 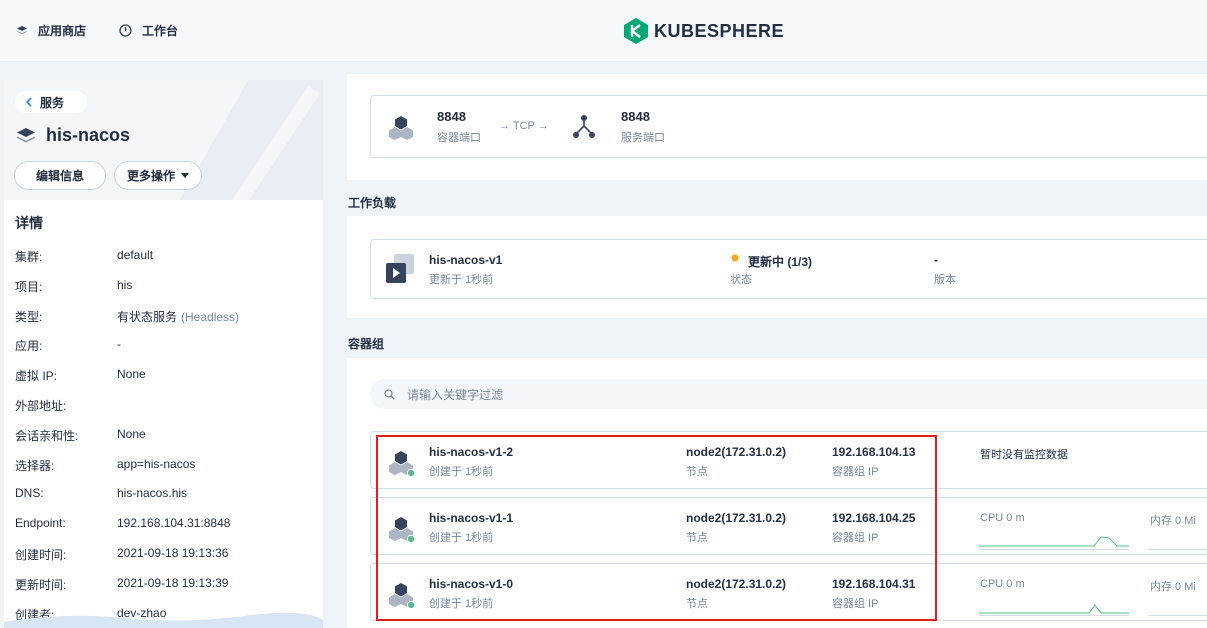 What do you see at coordinates (41, 584) in the screenshot?
I see `detail-label: 更新时间:` at bounding box center [41, 584].